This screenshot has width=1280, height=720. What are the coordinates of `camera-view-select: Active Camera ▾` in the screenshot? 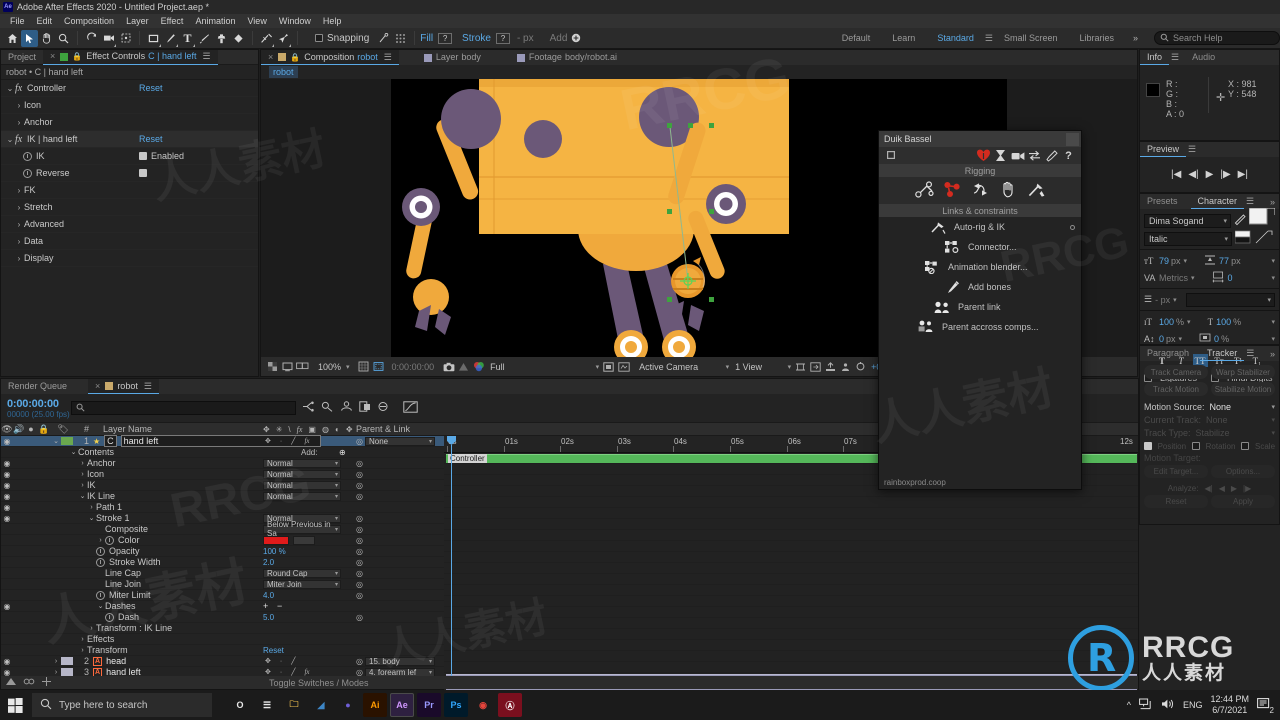 It's located at (683, 366).